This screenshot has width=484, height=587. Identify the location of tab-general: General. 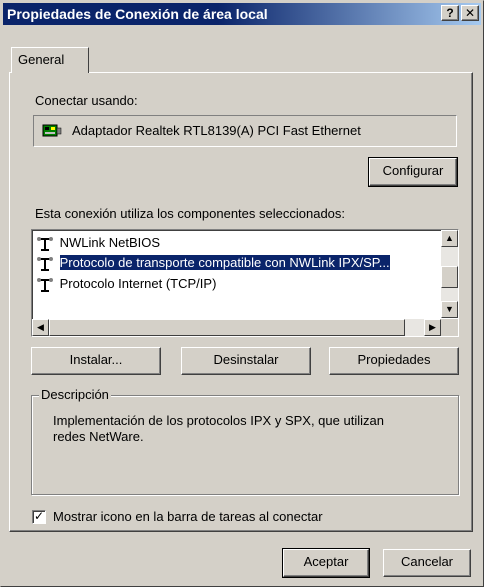
(50, 60).